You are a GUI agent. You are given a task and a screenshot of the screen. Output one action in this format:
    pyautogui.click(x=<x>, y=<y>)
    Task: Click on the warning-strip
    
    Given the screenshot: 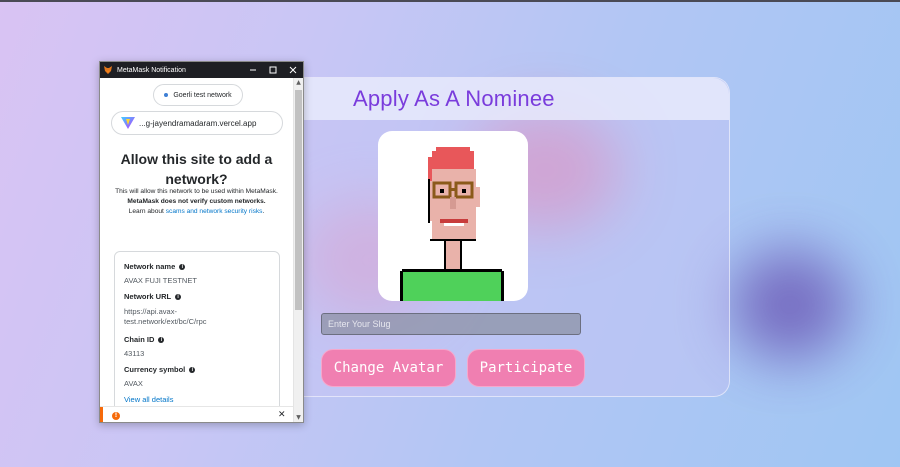 What is the action you would take?
    pyautogui.click(x=101, y=414)
    